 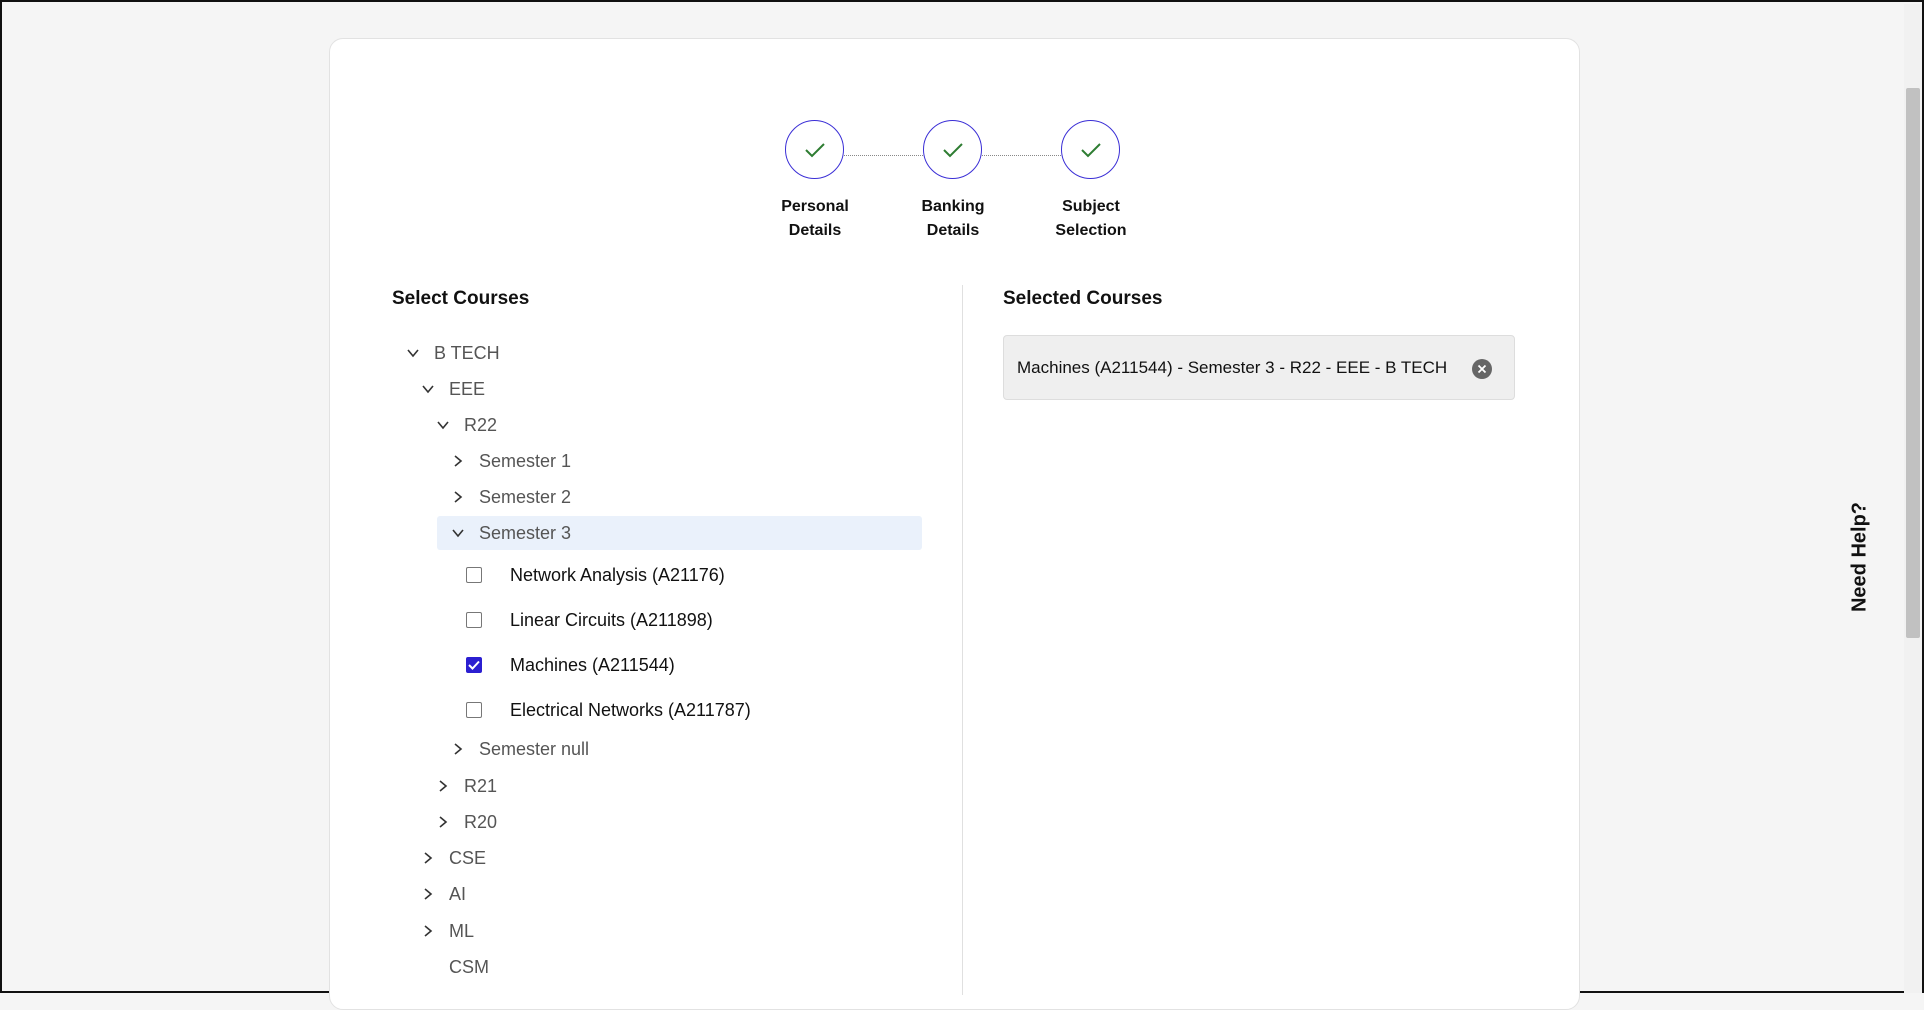 What do you see at coordinates (592, 664) in the screenshot?
I see `course-label: Machines (A211544)` at bounding box center [592, 664].